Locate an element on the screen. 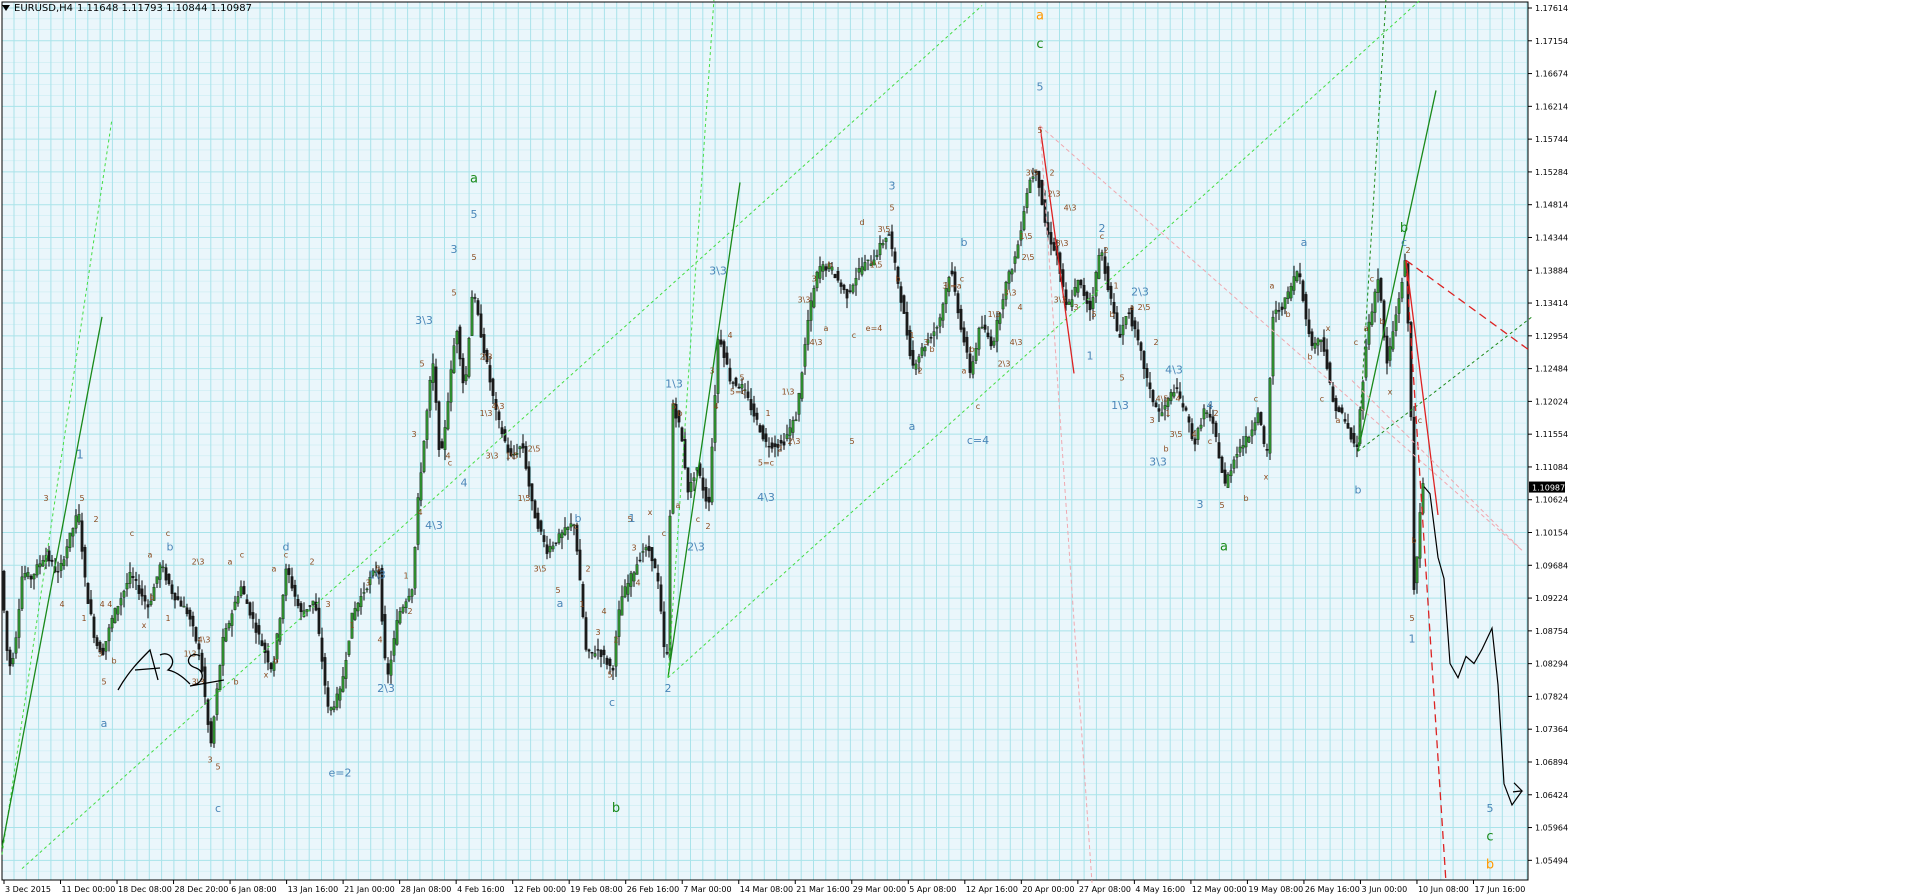 This screenshot has width=1917, height=896. sub-wave-label: 1 is located at coordinates (1167, 413).